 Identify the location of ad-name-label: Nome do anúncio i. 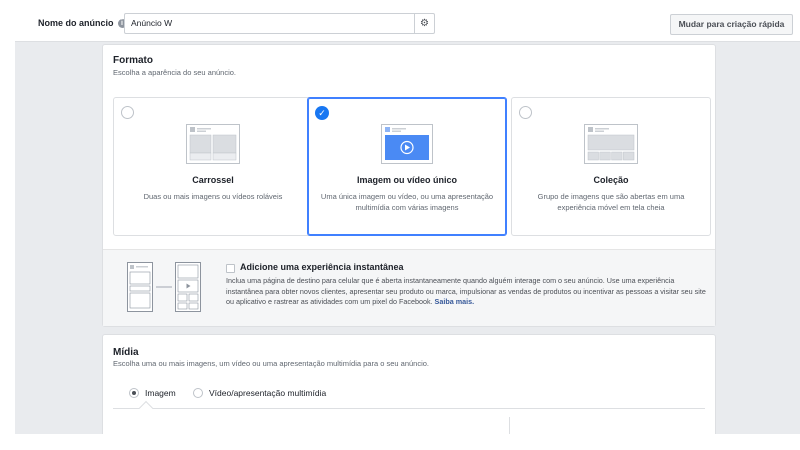
(82, 23).